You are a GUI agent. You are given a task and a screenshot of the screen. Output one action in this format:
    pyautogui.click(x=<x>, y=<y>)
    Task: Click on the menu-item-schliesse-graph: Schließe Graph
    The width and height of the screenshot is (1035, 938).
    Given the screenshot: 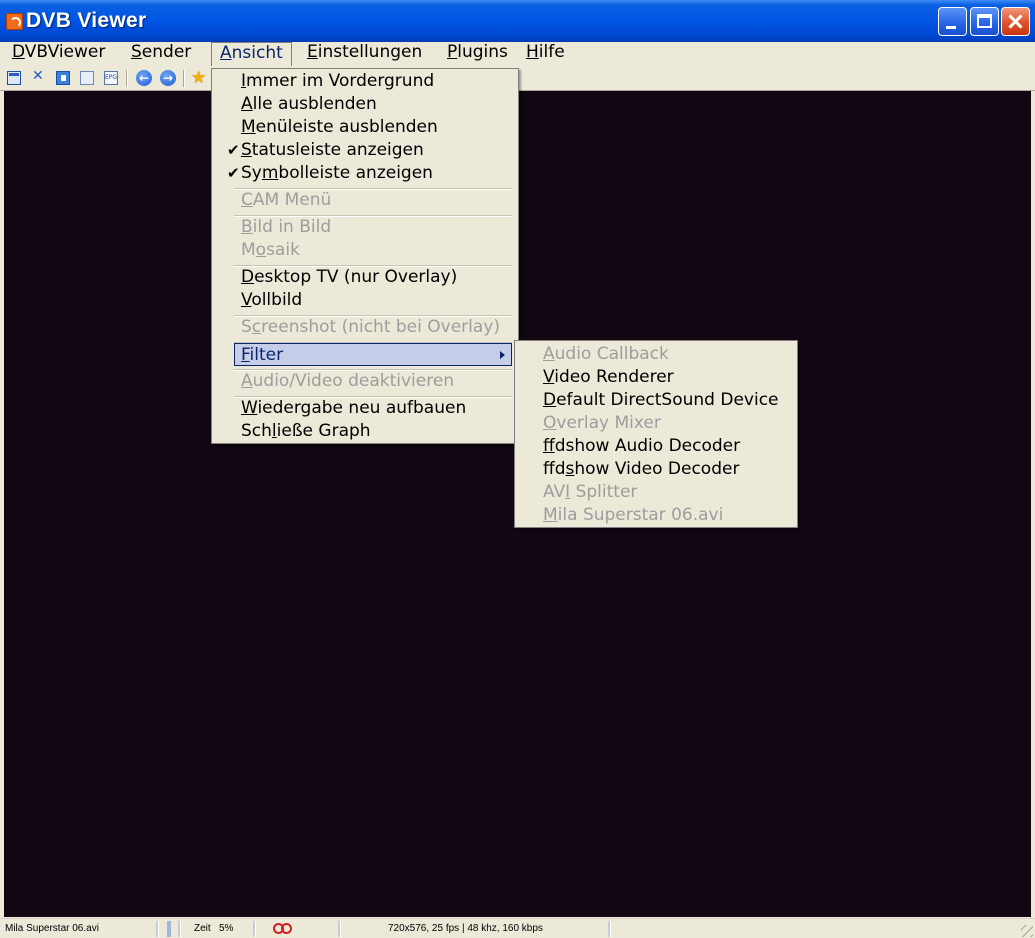 What is the action you would take?
    pyautogui.click(x=365, y=431)
    